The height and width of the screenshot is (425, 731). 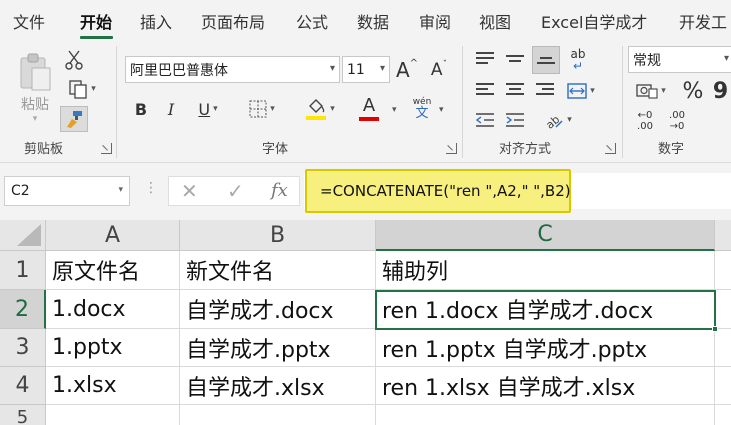 I want to click on font-group-label: 字体, so click(x=275, y=149).